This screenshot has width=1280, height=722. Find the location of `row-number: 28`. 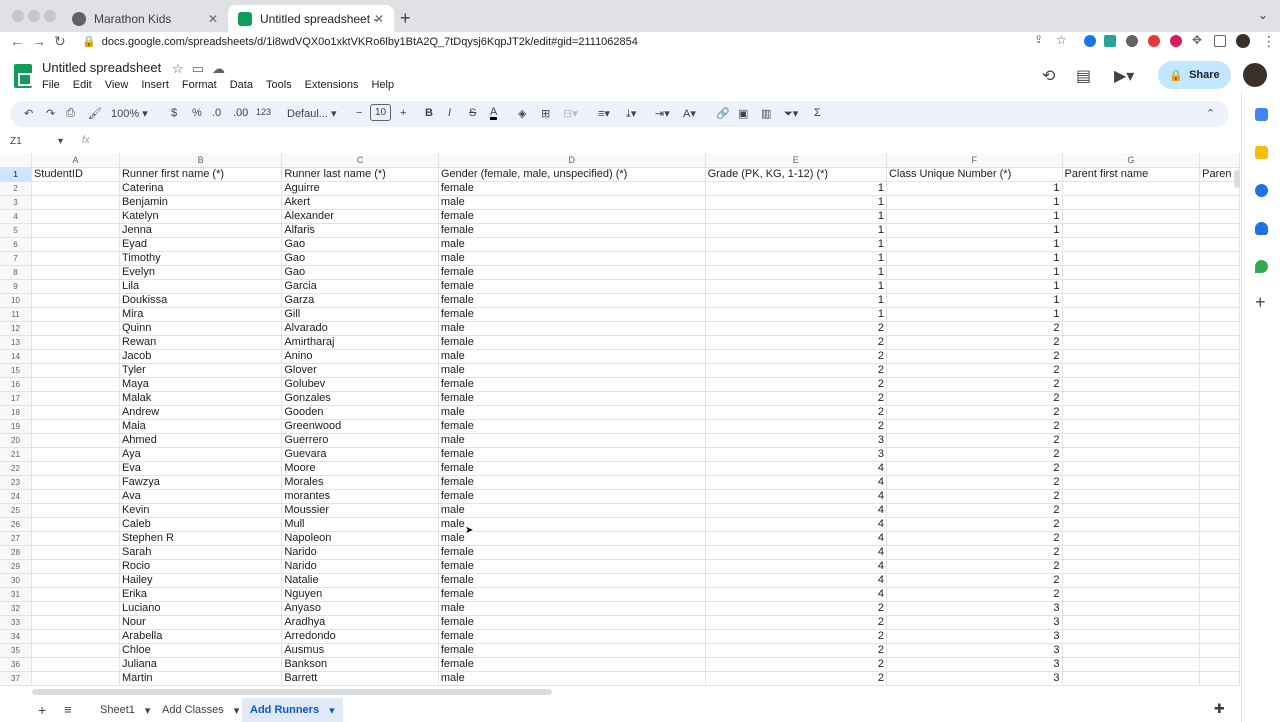

row-number: 28 is located at coordinates (16, 552).